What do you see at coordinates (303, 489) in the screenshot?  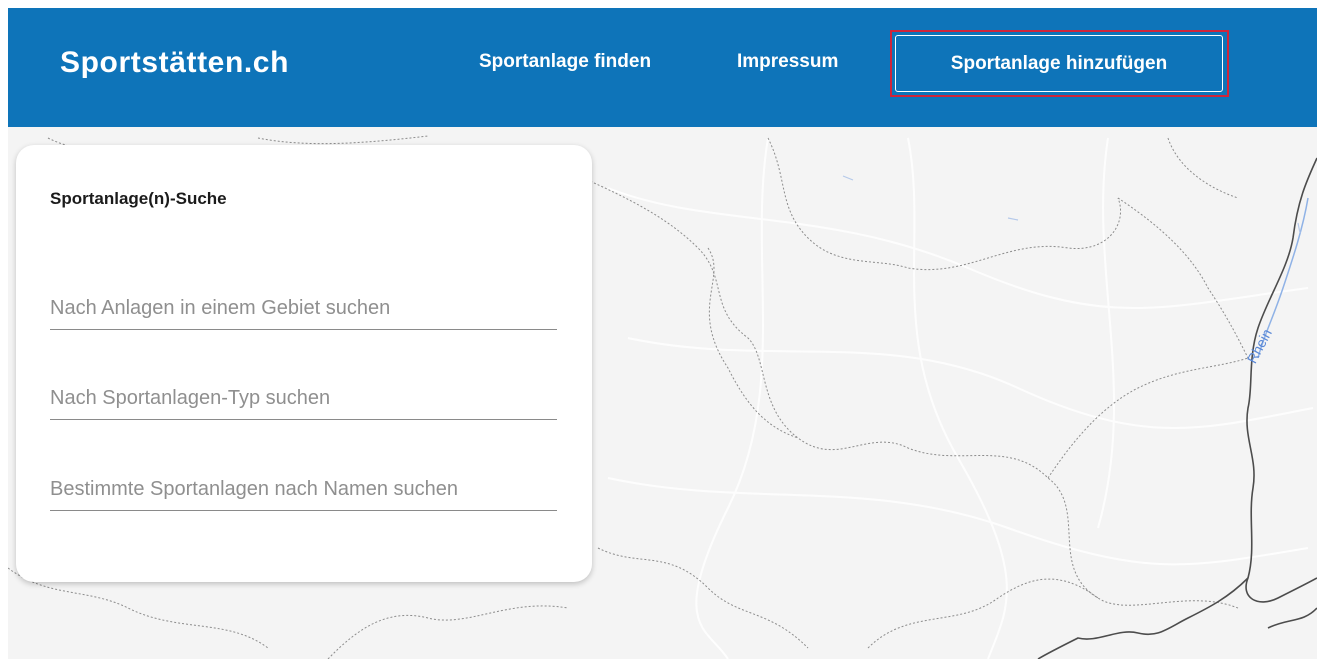 I see `name-search-input` at bounding box center [303, 489].